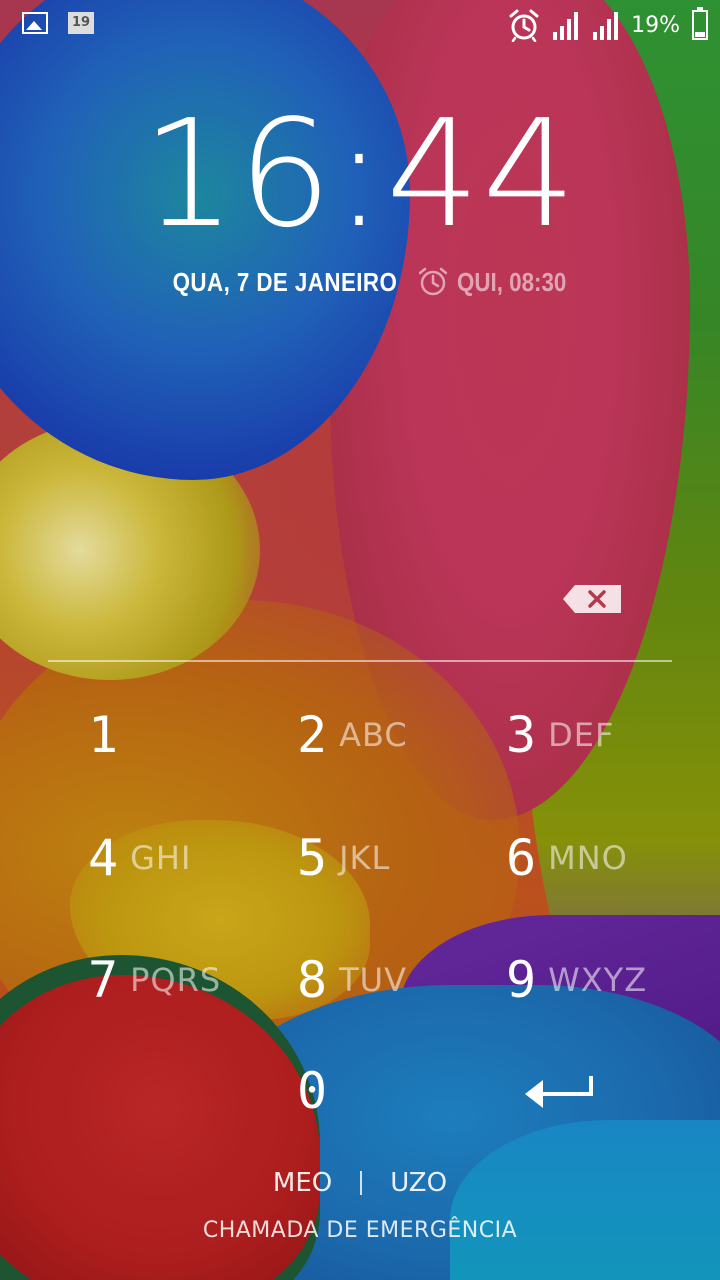  I want to click on backspace-icon, so click(592, 599).